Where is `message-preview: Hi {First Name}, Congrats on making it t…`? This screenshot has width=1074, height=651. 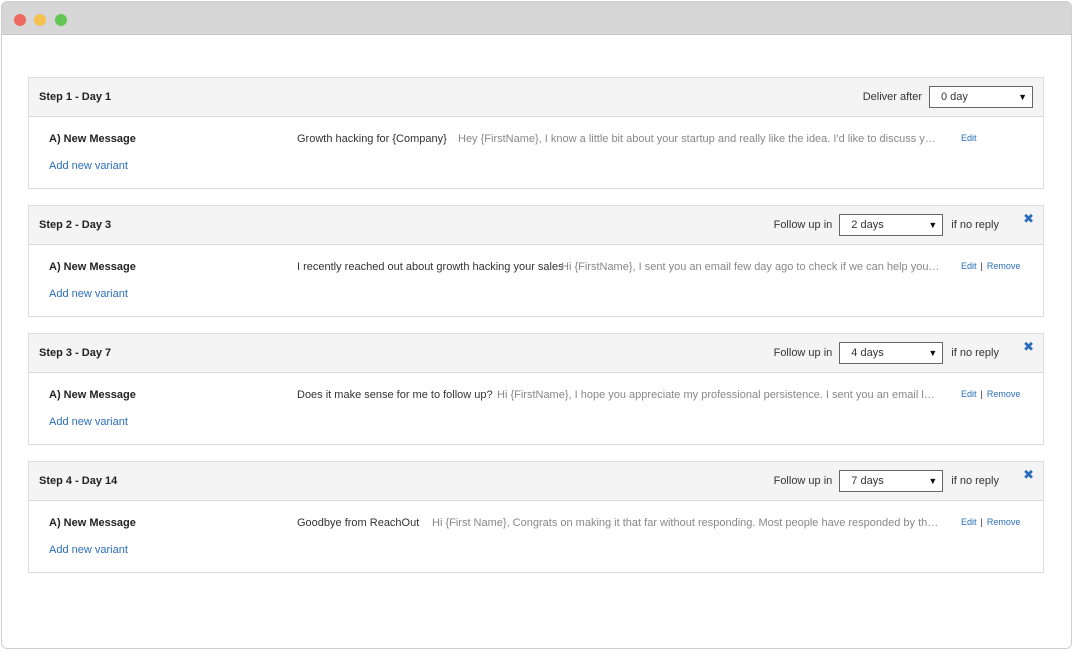 message-preview: Hi {First Name}, Congrats on making it t… is located at coordinates (686, 523).